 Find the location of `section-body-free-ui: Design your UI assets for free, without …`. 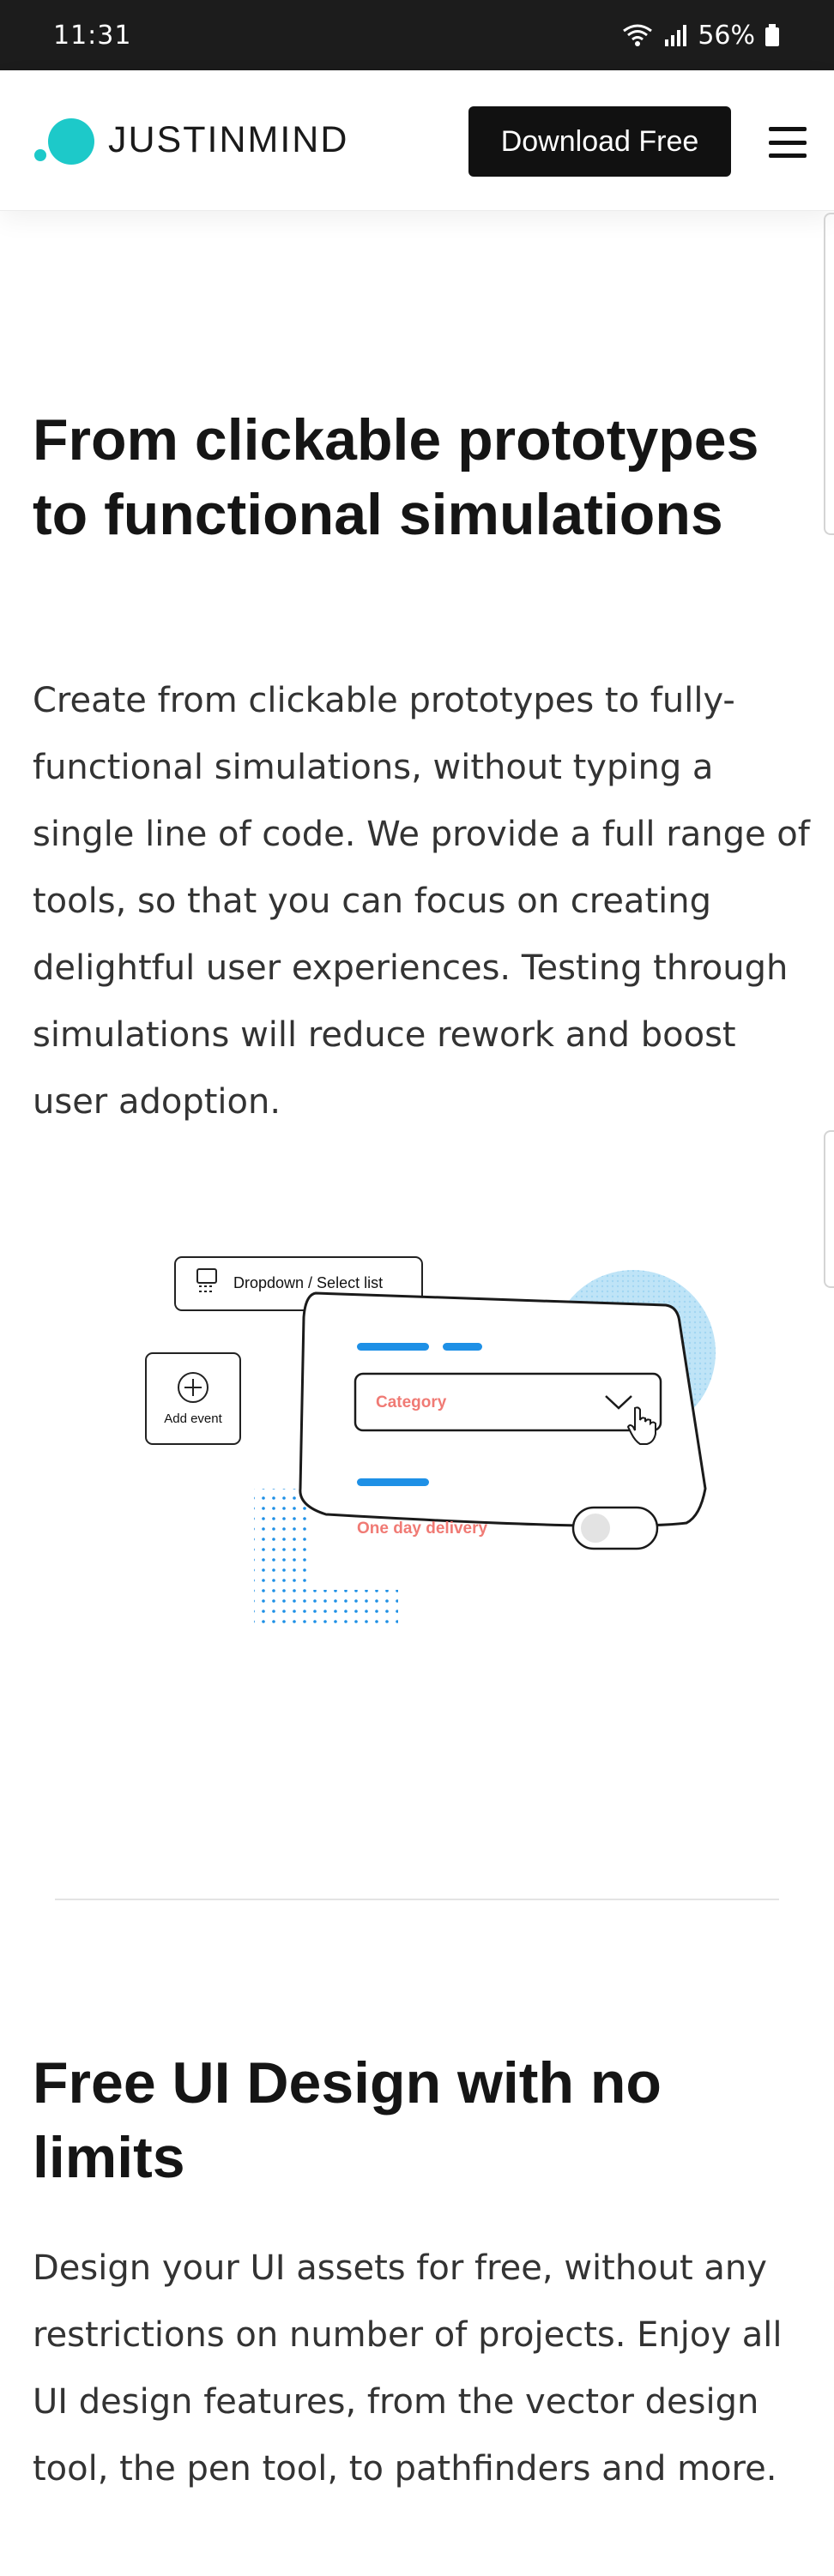

section-body-free-ui: Design your UI assets for free, without … is located at coordinates (408, 2368).